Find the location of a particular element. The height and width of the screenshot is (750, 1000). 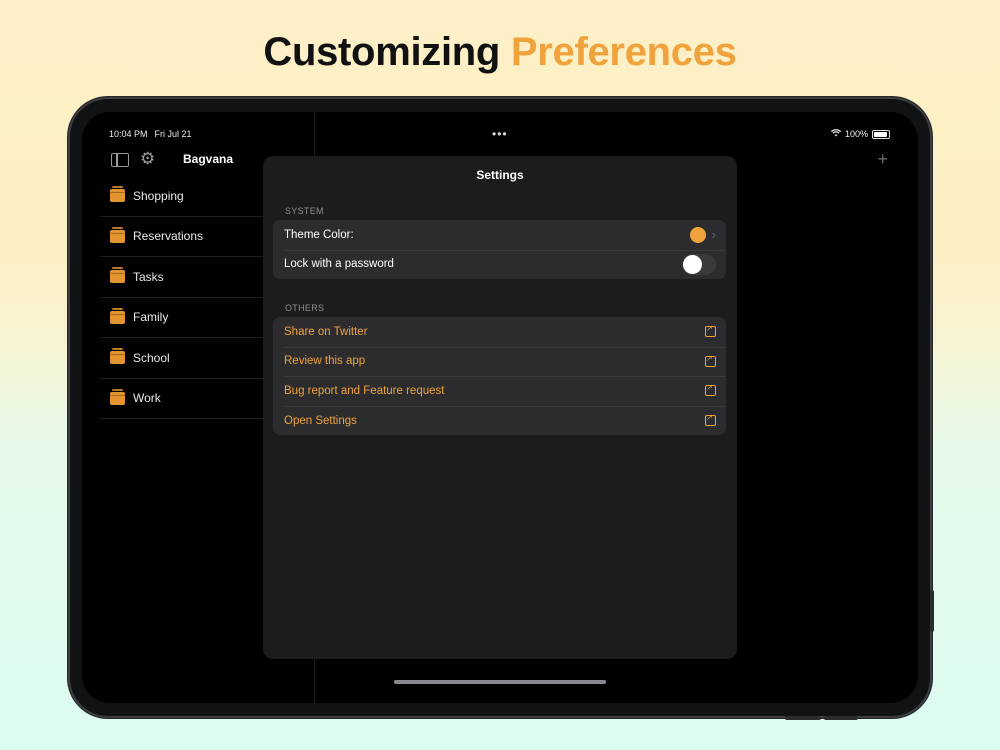

theme-color-label: Theme Color: is located at coordinates (319, 234).